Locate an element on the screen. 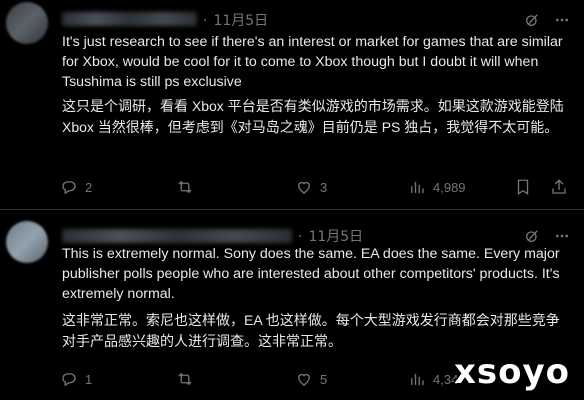 This screenshot has height=400, width=584. reply-button: 1 is located at coordinates (76, 379).